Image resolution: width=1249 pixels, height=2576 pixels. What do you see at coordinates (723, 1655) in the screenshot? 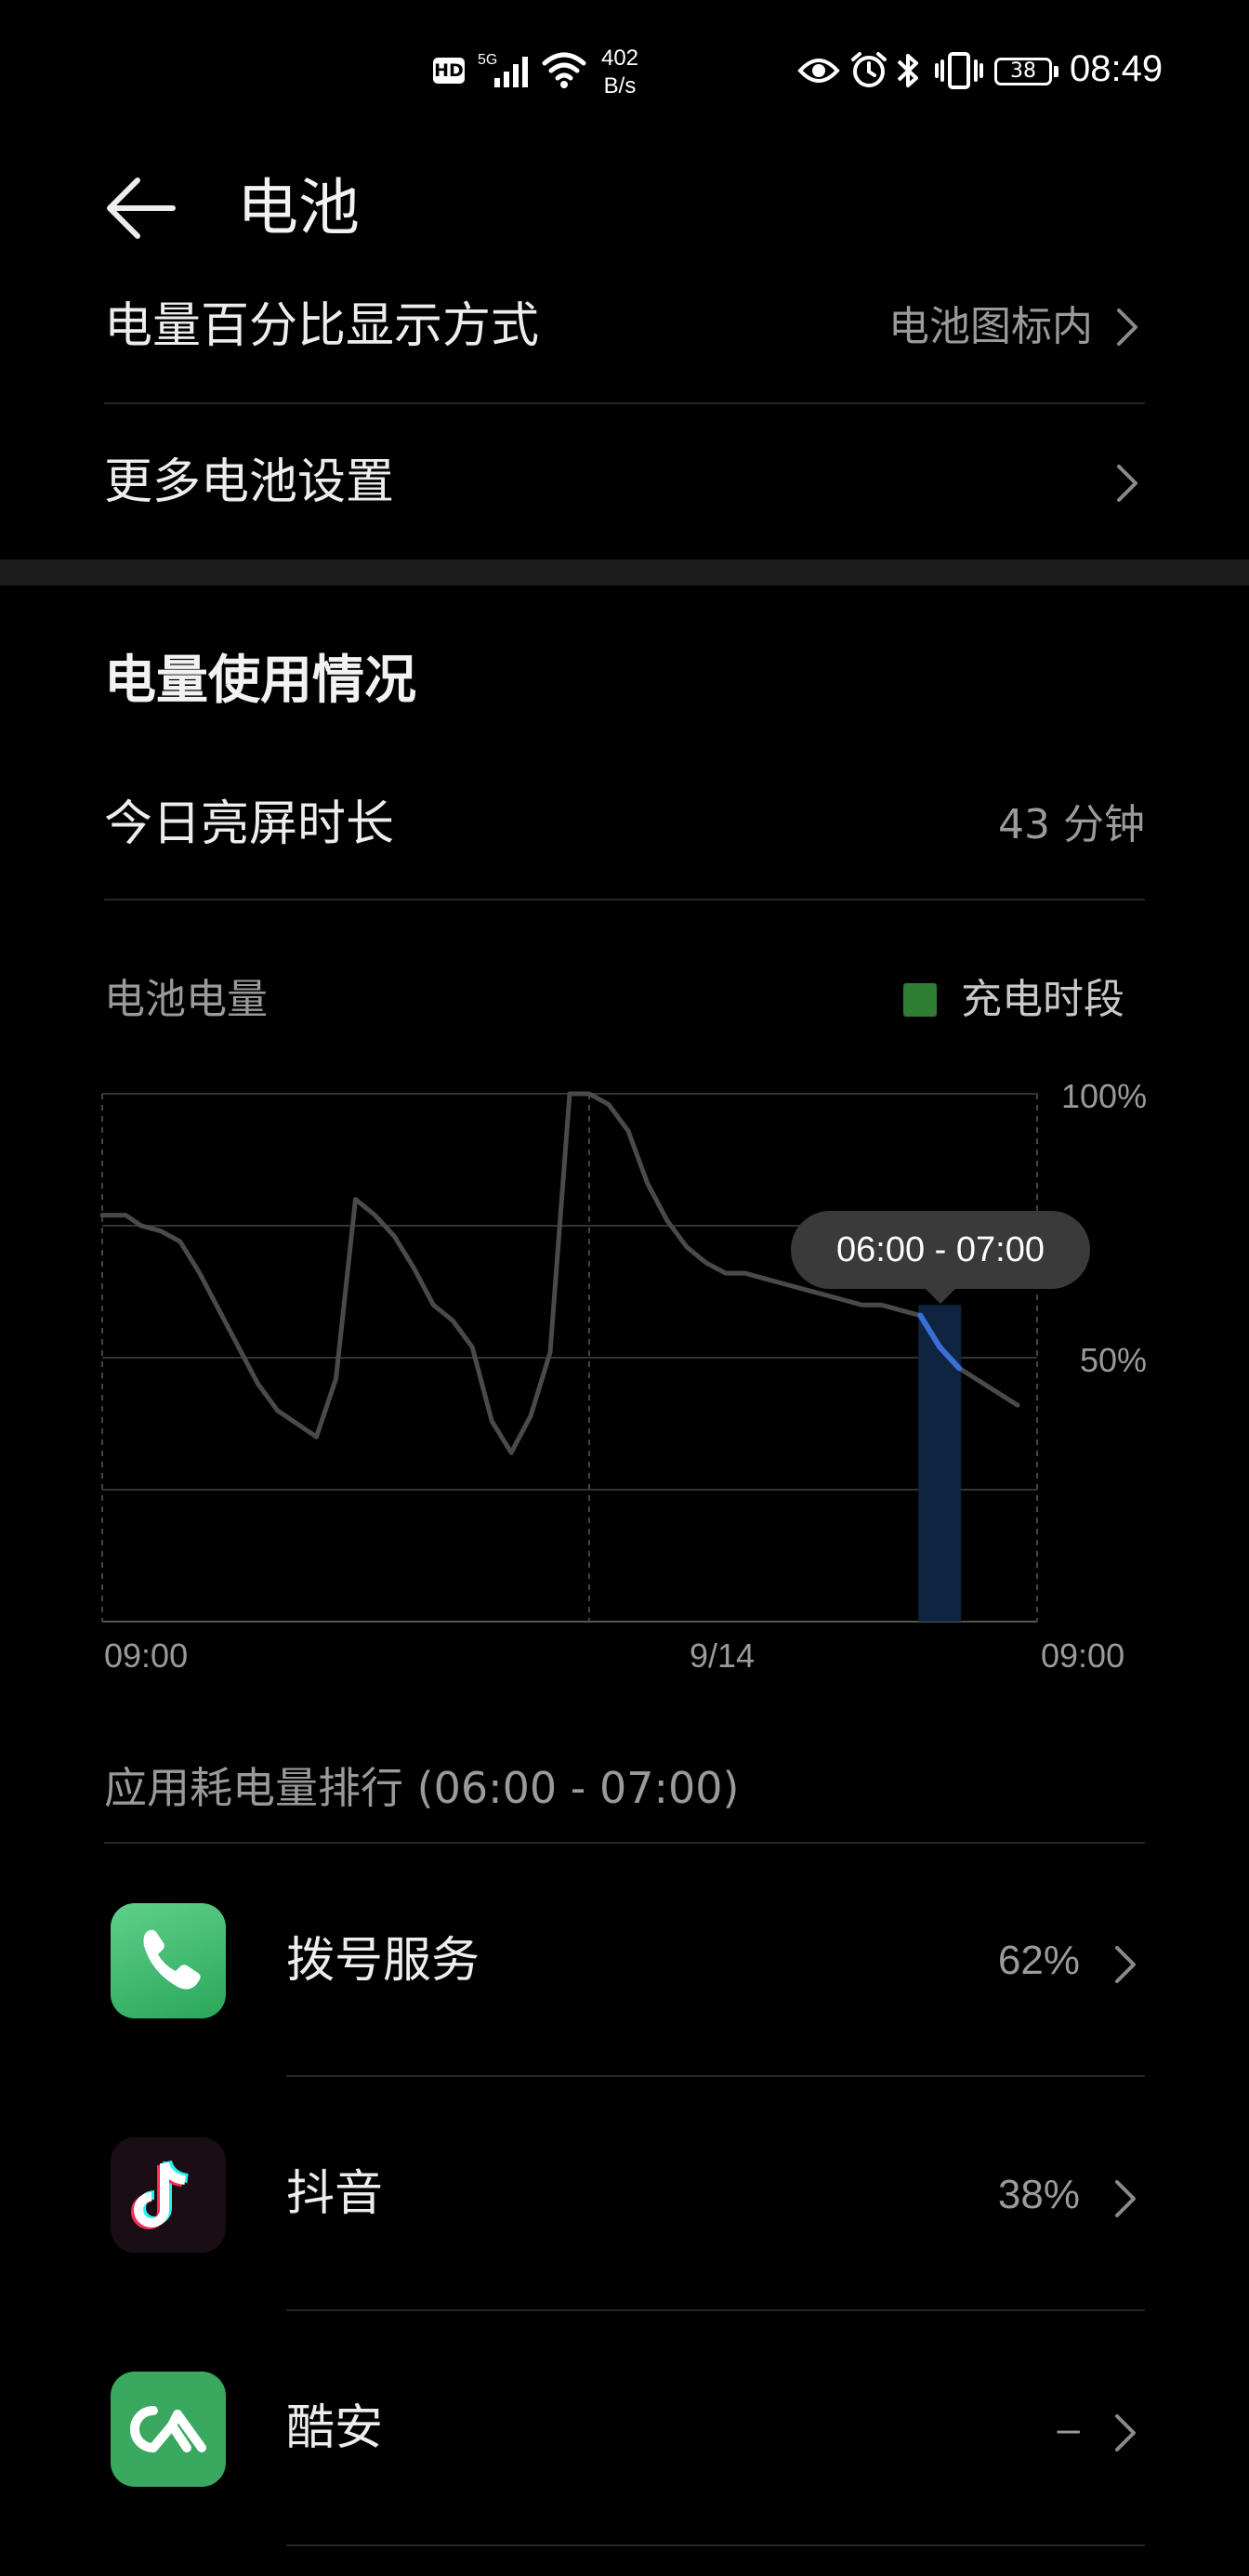
I see `x-tick-label: 9/14` at bounding box center [723, 1655].